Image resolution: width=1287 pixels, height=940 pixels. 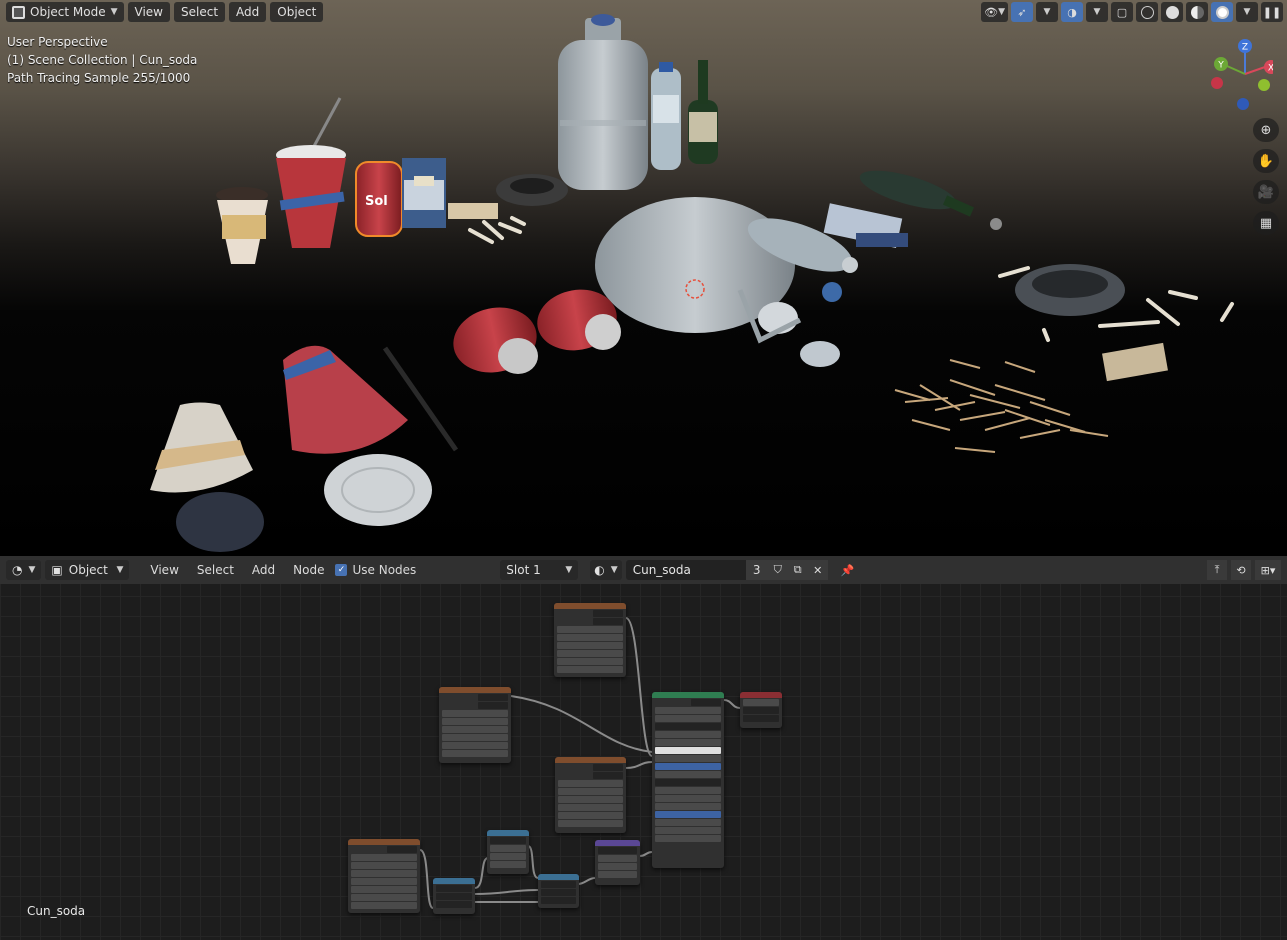 What do you see at coordinates (1072, 12) in the screenshot?
I see `overlay-icon: ◑` at bounding box center [1072, 12].